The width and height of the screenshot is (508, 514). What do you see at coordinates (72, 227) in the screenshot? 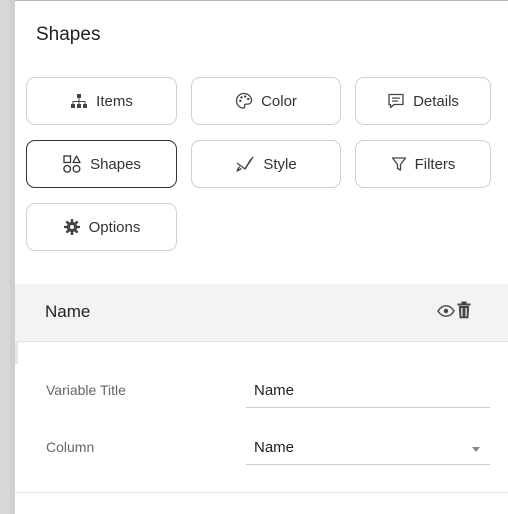
I see `gear-icon` at bounding box center [72, 227].